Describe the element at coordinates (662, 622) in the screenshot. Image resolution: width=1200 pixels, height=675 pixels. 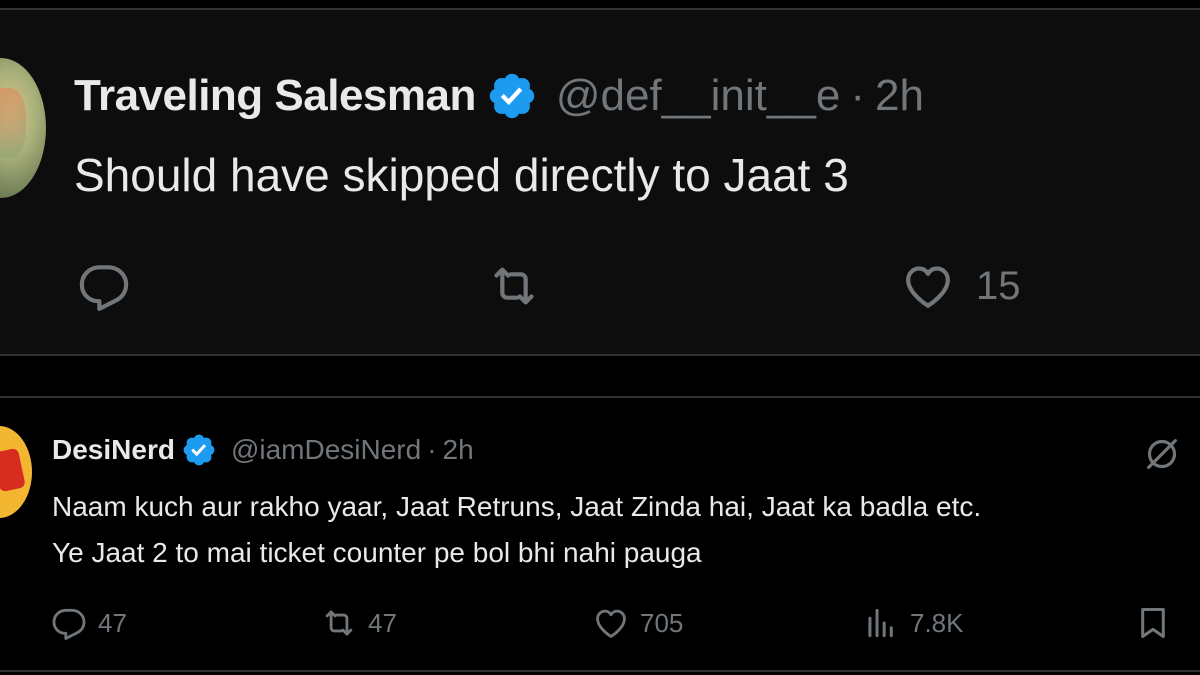
I see `like-count: 705` at that location.